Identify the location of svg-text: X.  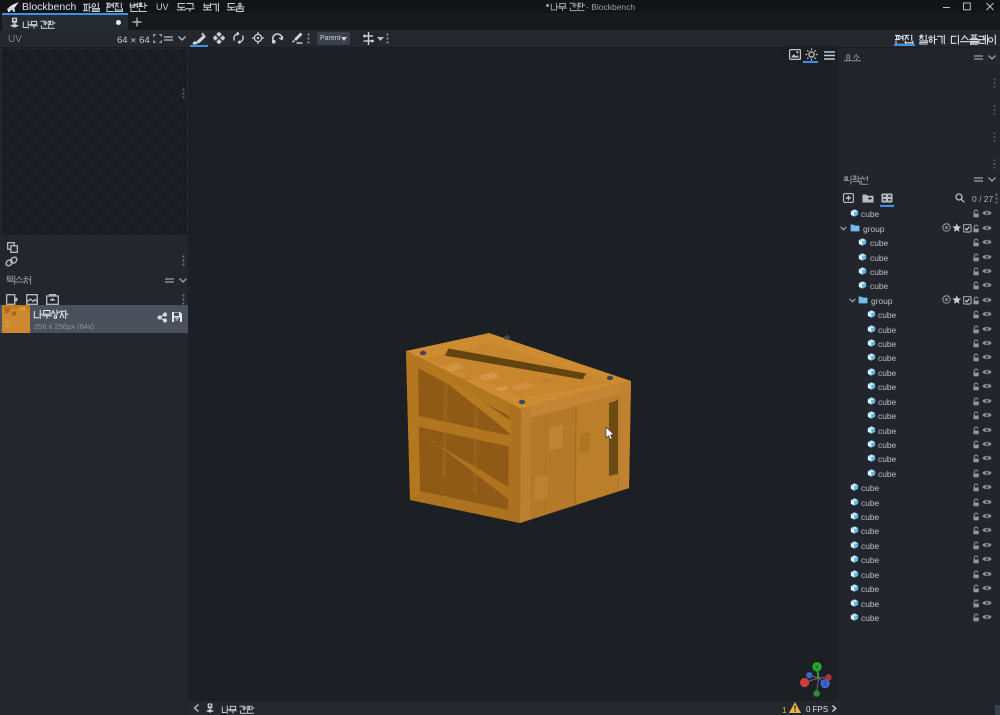
(817, 667).